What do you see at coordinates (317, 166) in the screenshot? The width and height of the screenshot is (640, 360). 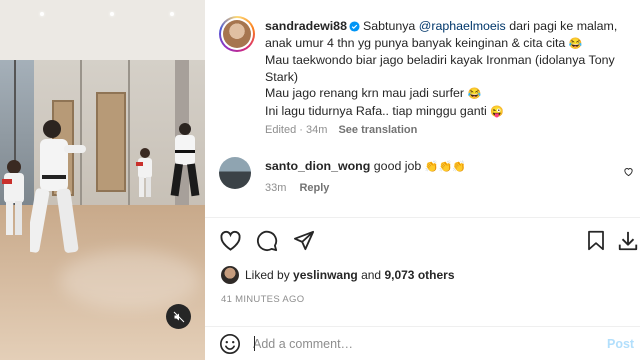 I see `comment-username: santo_dion_wong` at bounding box center [317, 166].